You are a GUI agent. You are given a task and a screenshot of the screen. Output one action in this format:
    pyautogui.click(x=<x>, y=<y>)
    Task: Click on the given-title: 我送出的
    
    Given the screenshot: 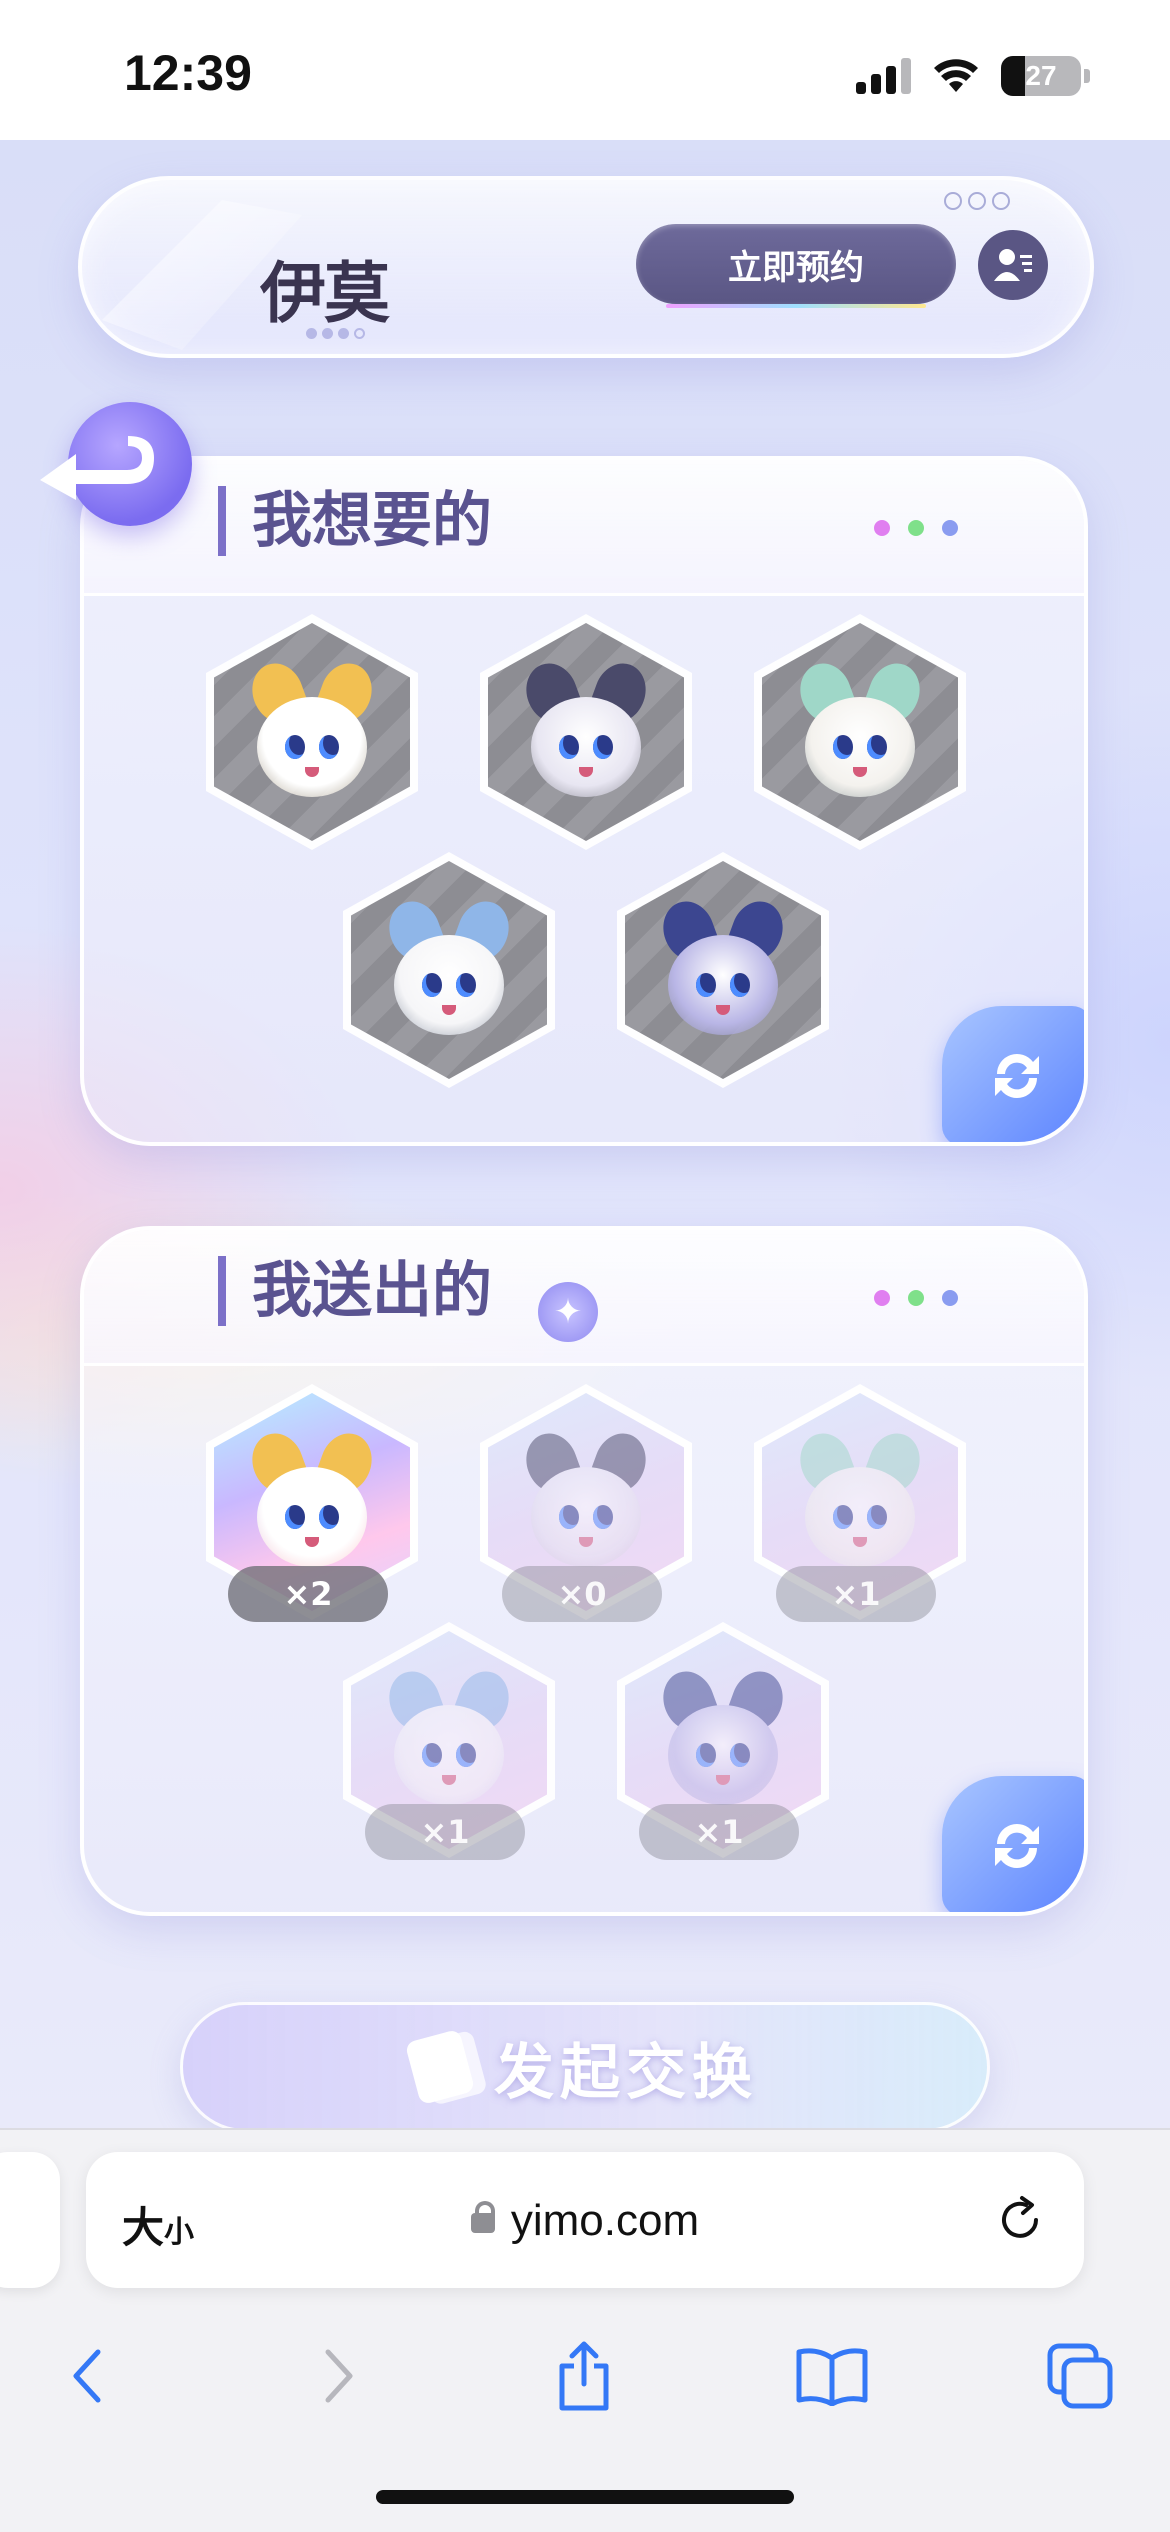 What is the action you would take?
    pyautogui.click(x=355, y=1291)
    